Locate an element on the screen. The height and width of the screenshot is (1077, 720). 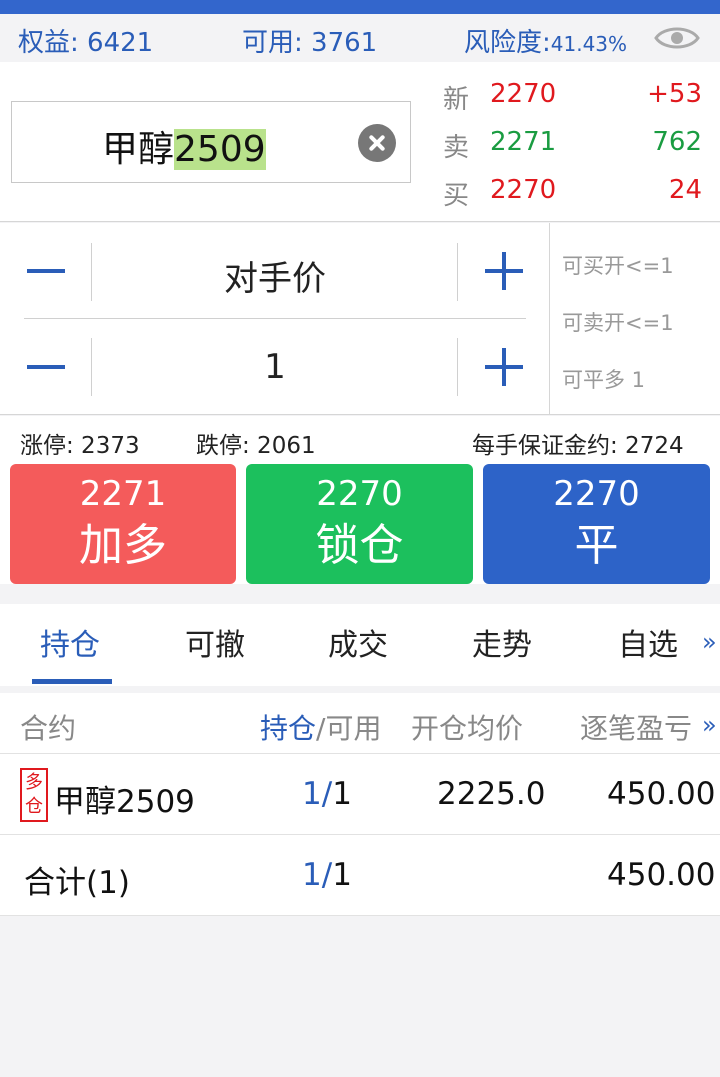
tab-bar: 持仓 可撤 成交 走势 自选 » is located at coordinates (360, 645).